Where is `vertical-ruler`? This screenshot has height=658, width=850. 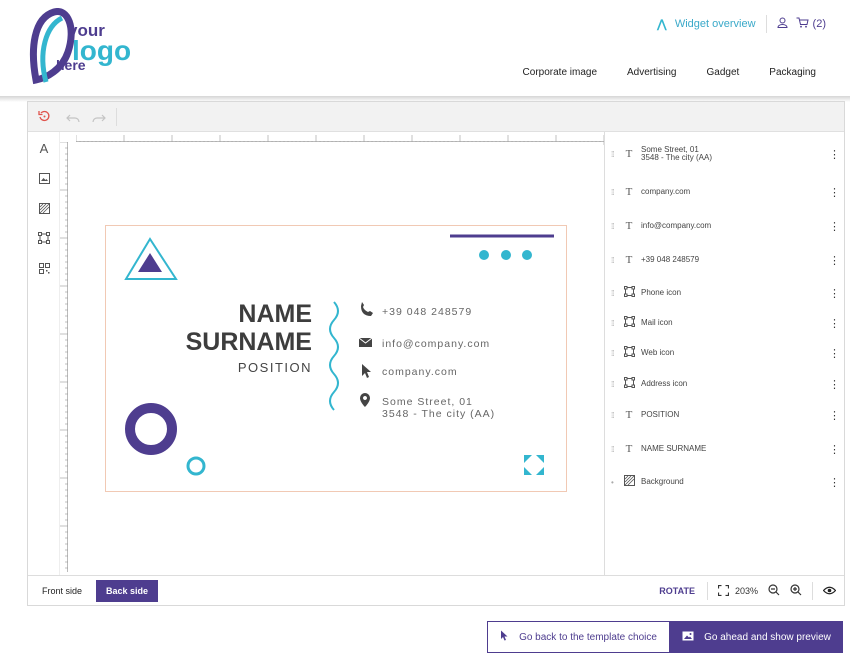 vertical-ruler is located at coordinates (64, 356).